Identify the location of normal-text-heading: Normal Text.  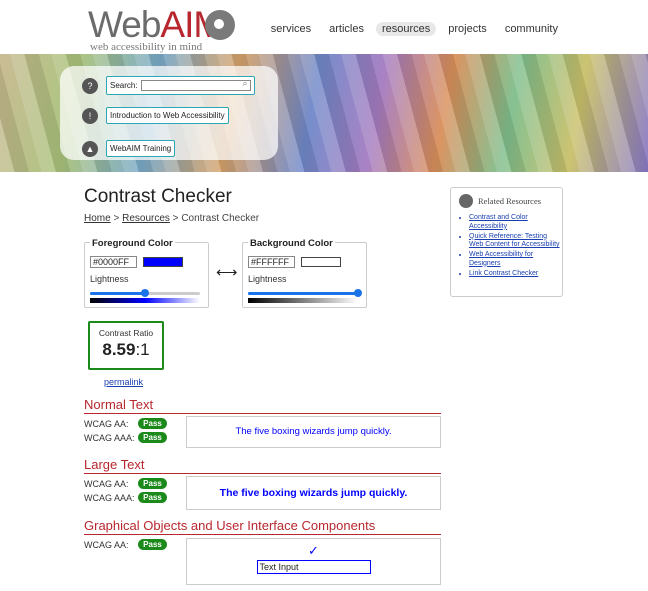
(262, 405).